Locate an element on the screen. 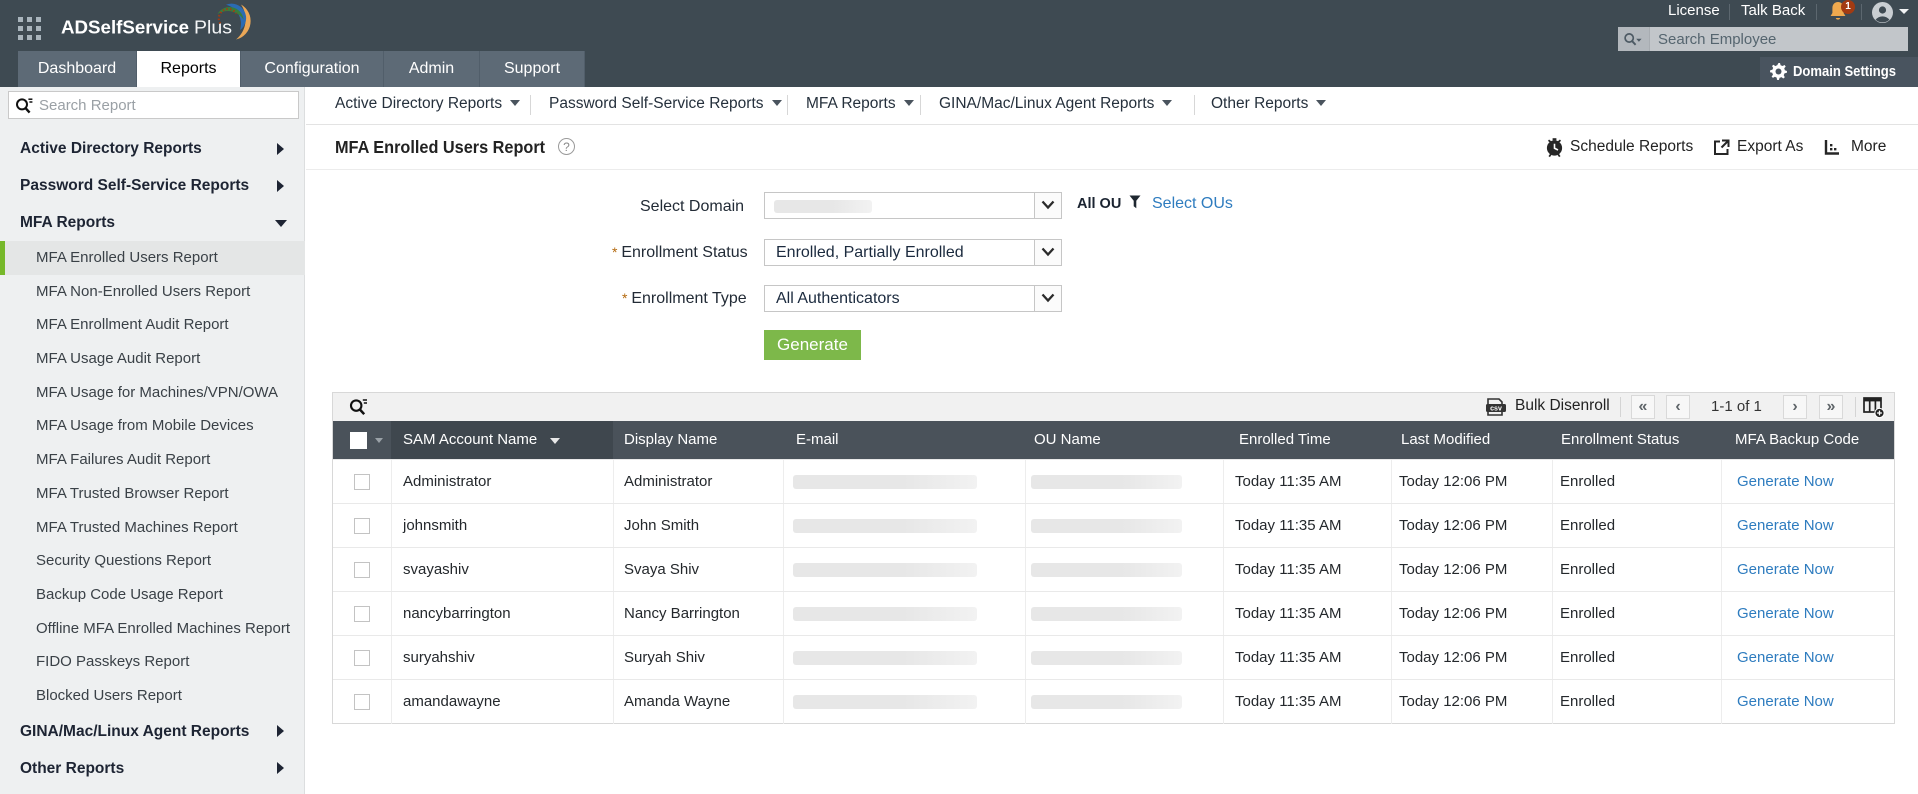  svg-text: ADSelfService is located at coordinates (125, 27).